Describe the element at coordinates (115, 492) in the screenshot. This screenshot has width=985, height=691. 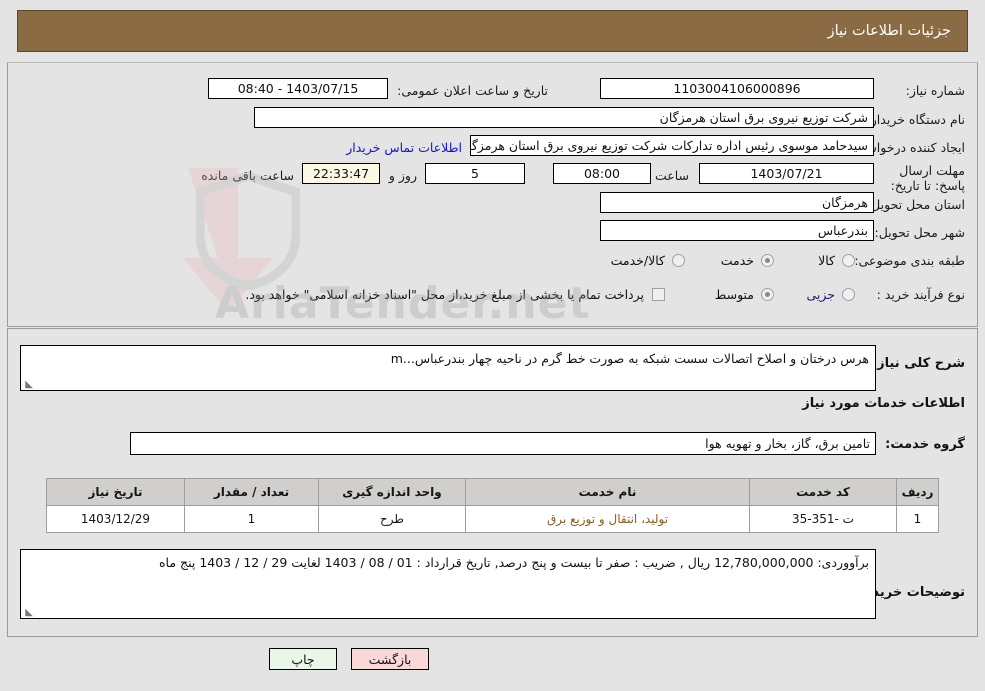
I see `col-date: تاریخ نیاز` at that location.